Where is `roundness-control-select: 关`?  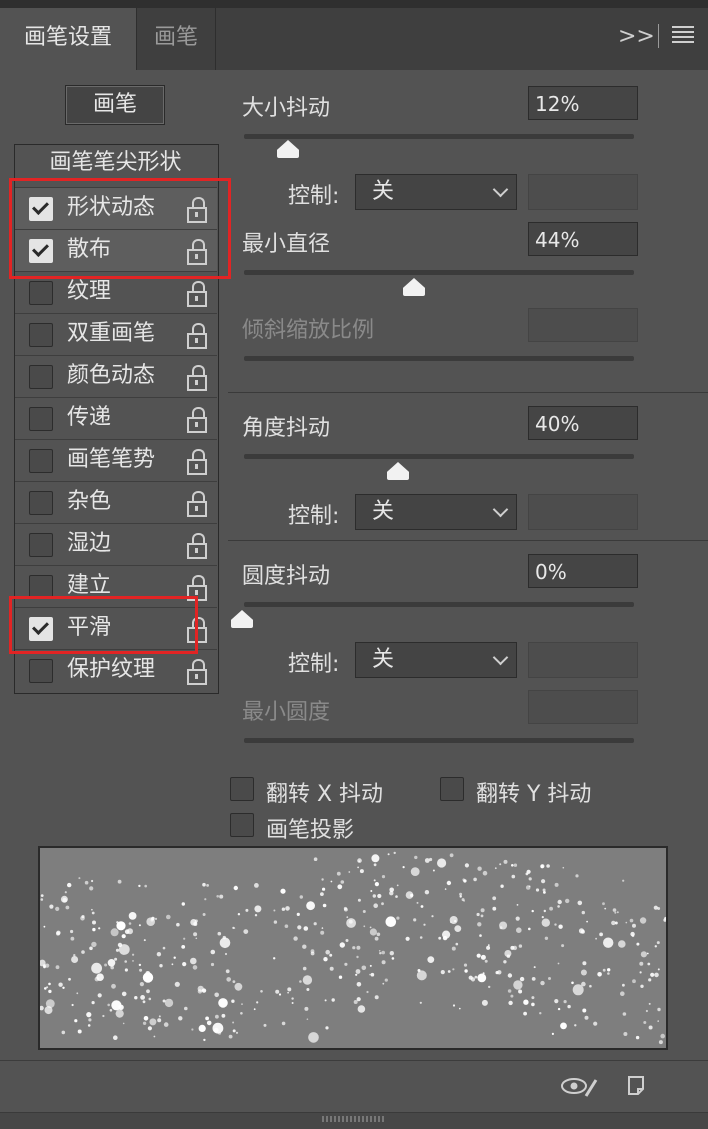
roundness-control-select: 关 is located at coordinates (436, 660).